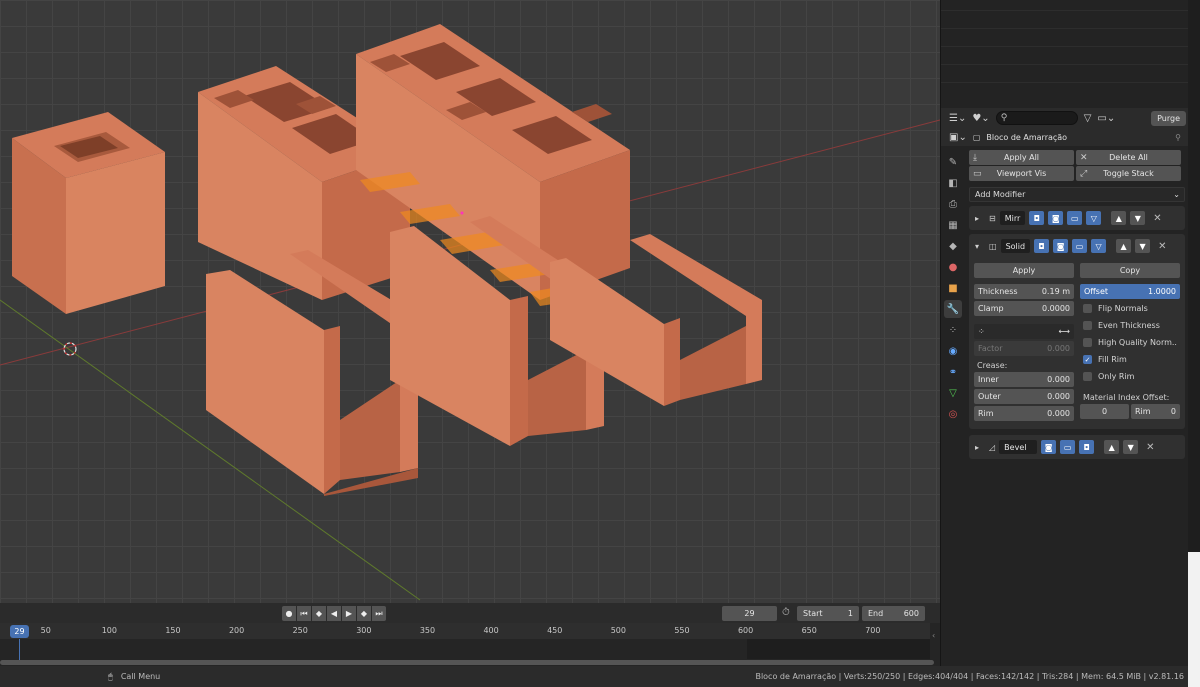  What do you see at coordinates (1004, 118) in the screenshot?
I see `search-icon: ⚲` at bounding box center [1004, 118].